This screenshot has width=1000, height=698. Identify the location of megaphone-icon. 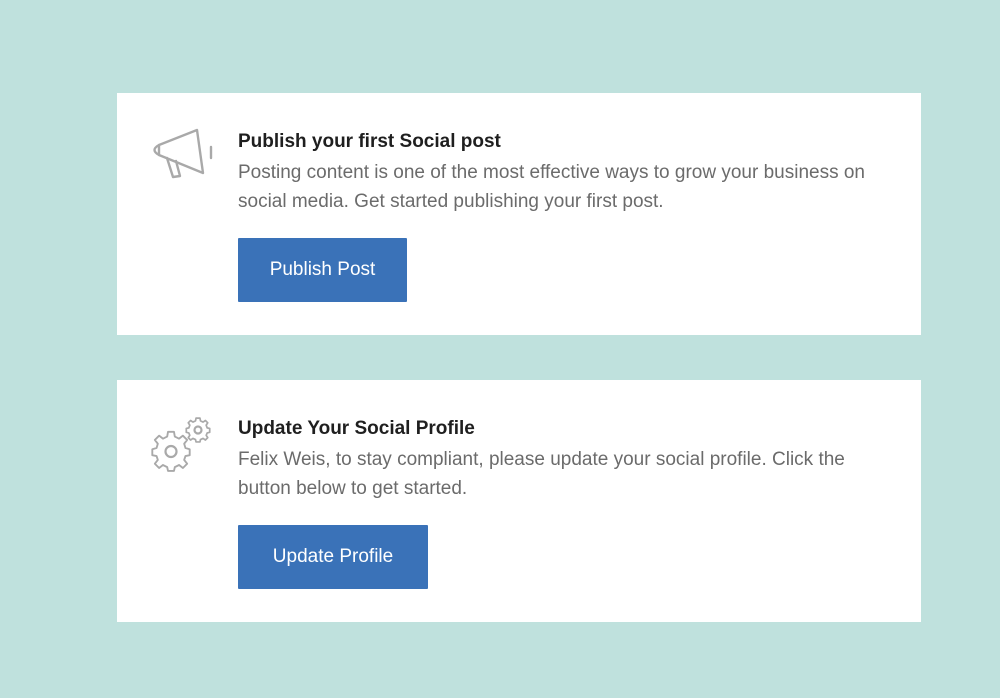
(182, 160).